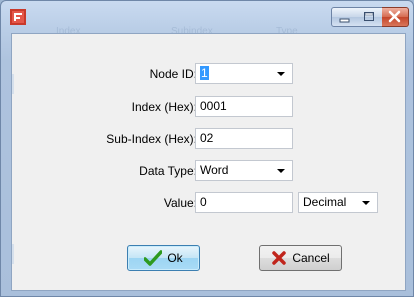 The width and height of the screenshot is (414, 297). Describe the element at coordinates (204, 73) in the screenshot. I see `node-id-value: 1` at that location.